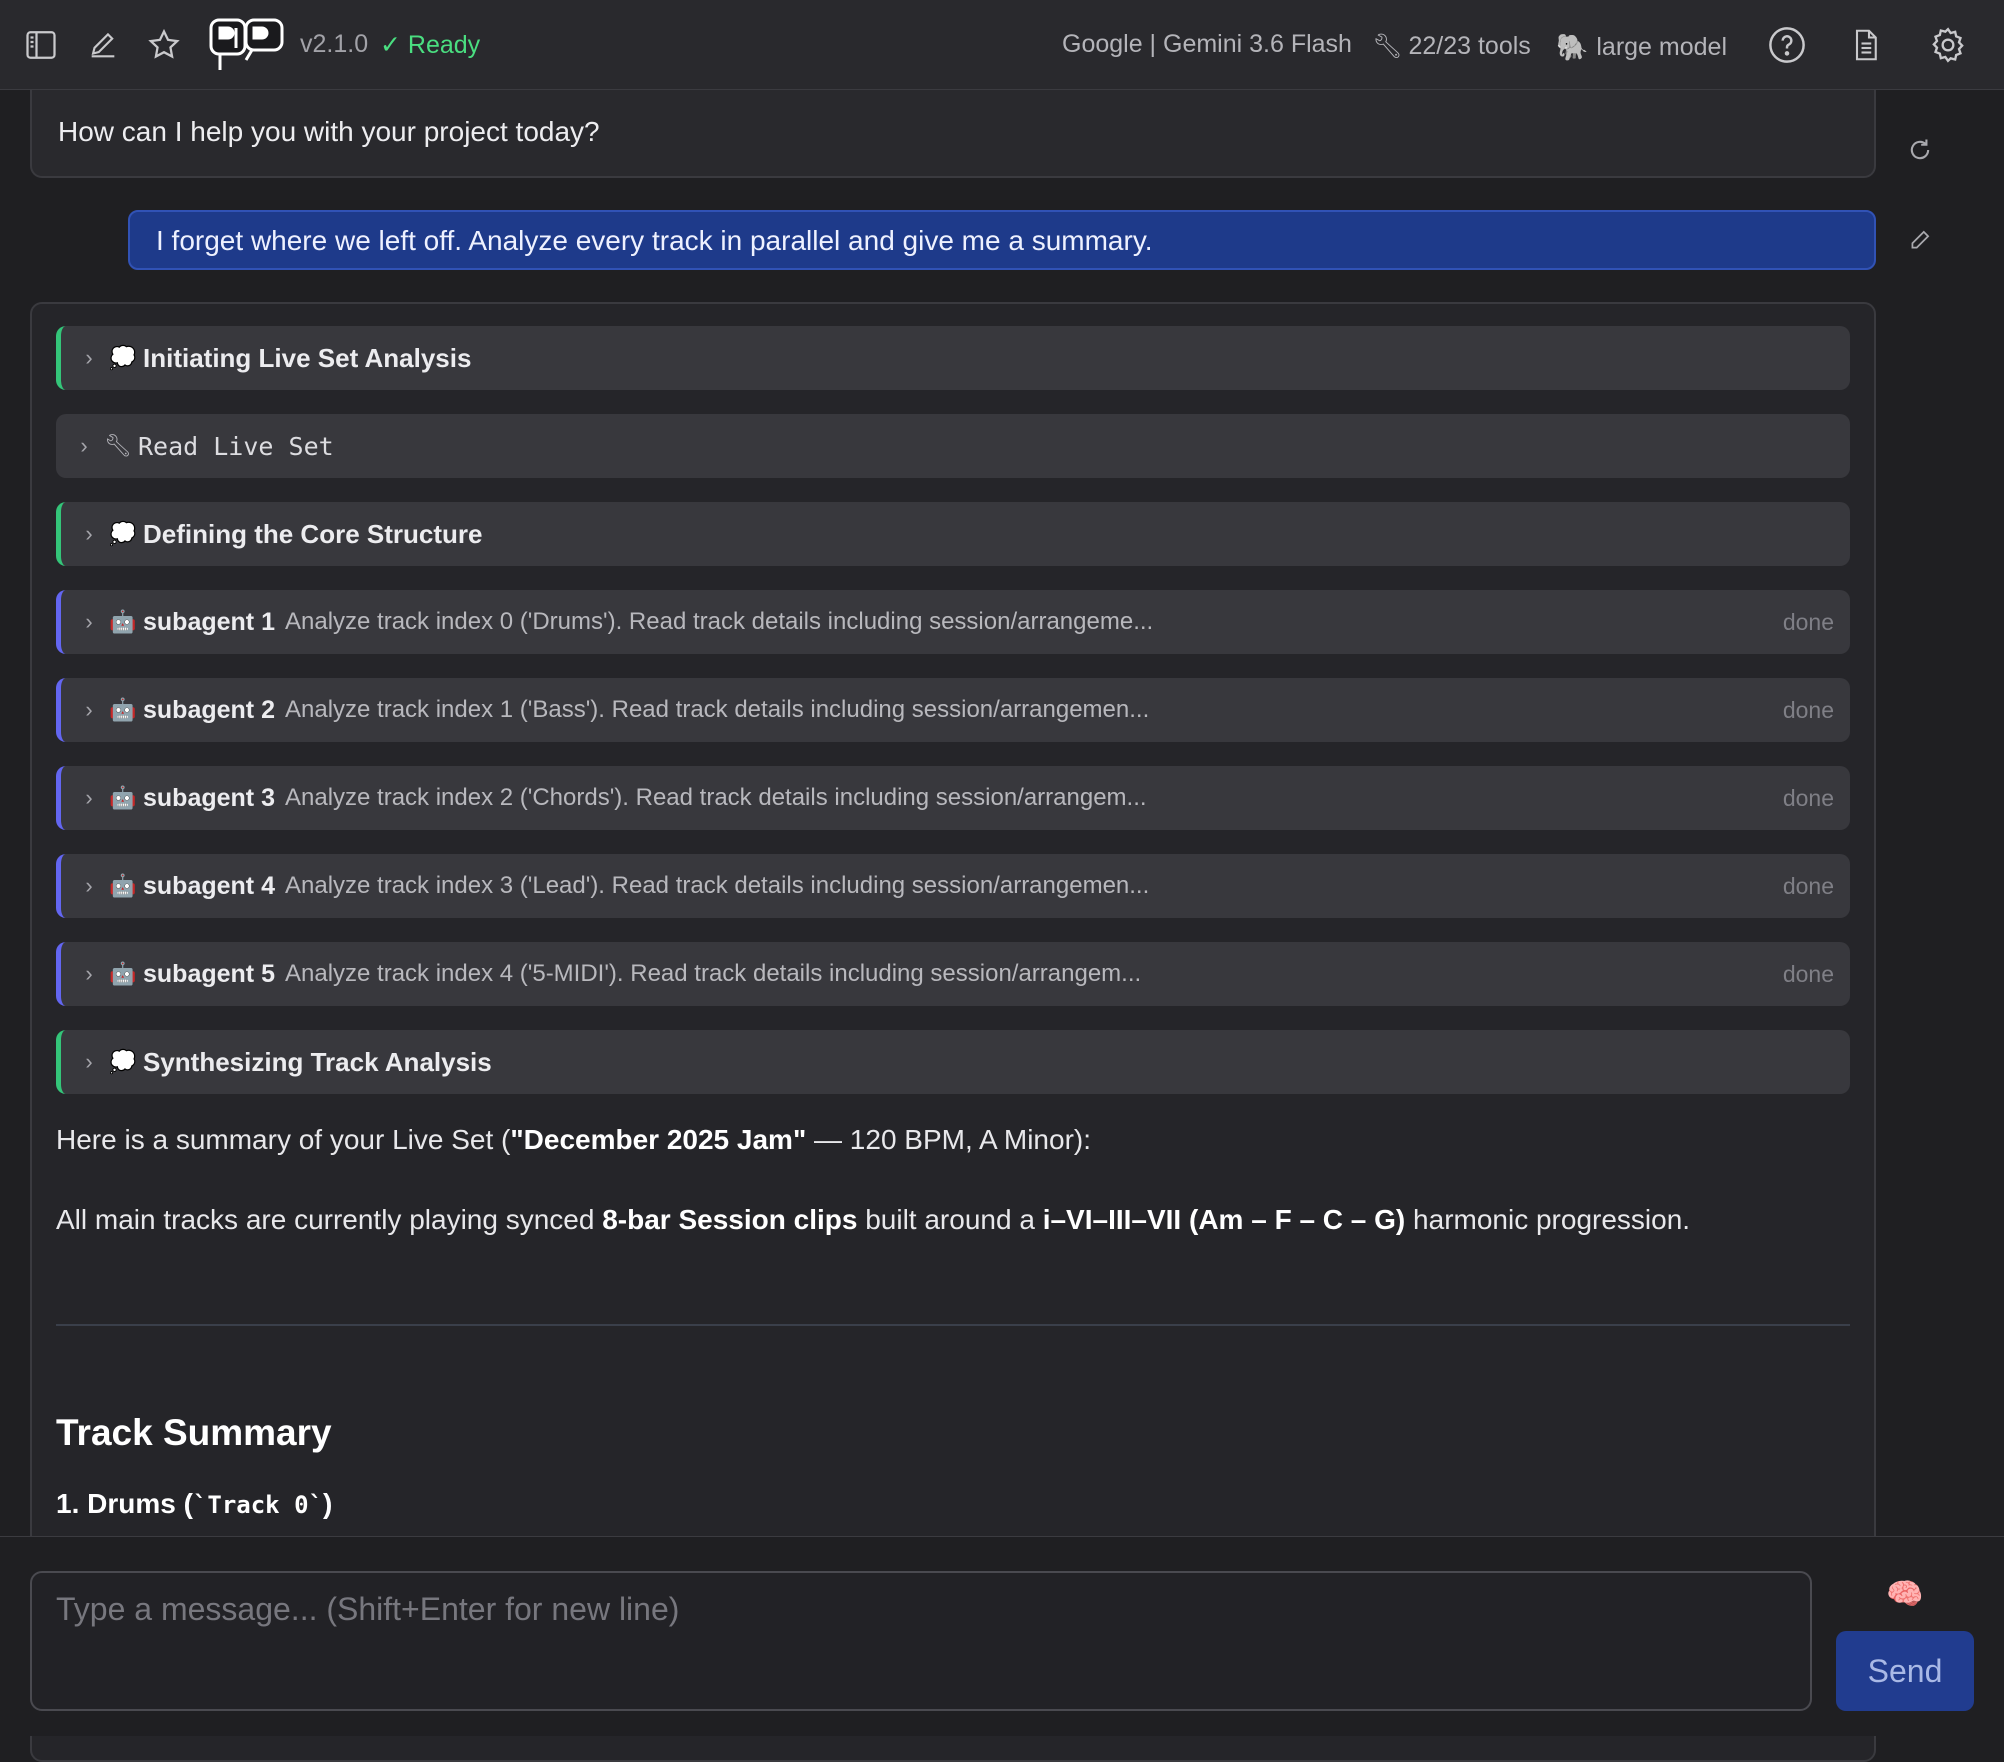 The image size is (2004, 1762). Describe the element at coordinates (953, 534) in the screenshot. I see `thought-step: › 💭 Defining the Core Structure` at that location.